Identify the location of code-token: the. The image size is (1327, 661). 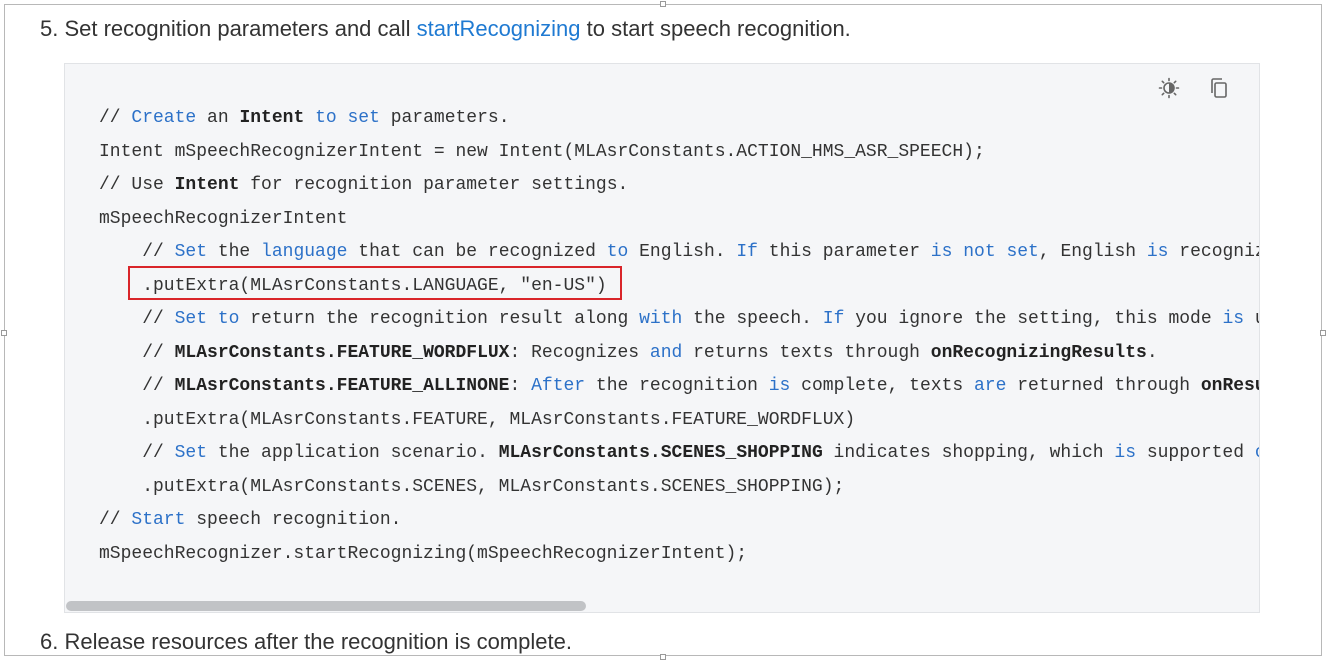
(234, 252).